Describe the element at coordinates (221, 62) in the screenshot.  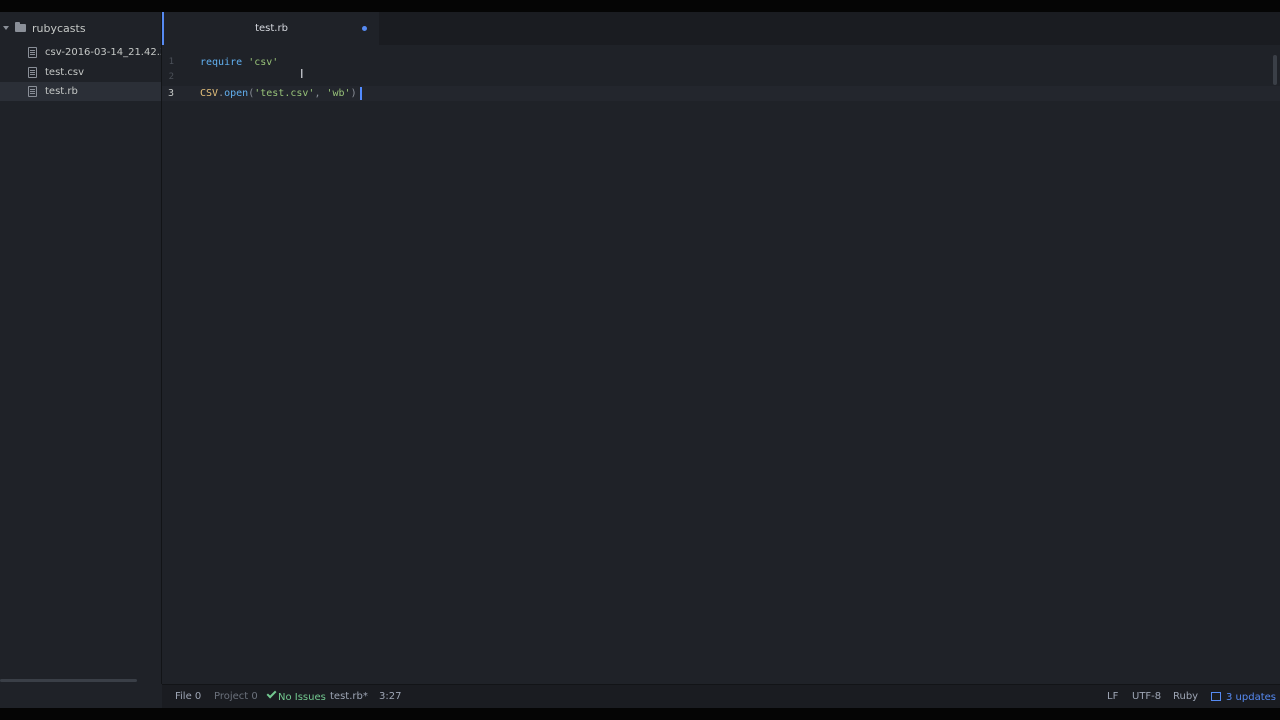
I see `code-token: require` at that location.